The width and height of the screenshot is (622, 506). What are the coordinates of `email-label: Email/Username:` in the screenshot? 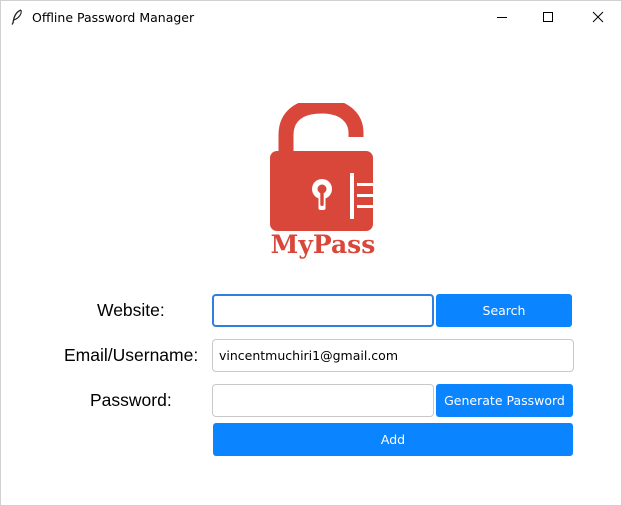 It's located at (131, 355).